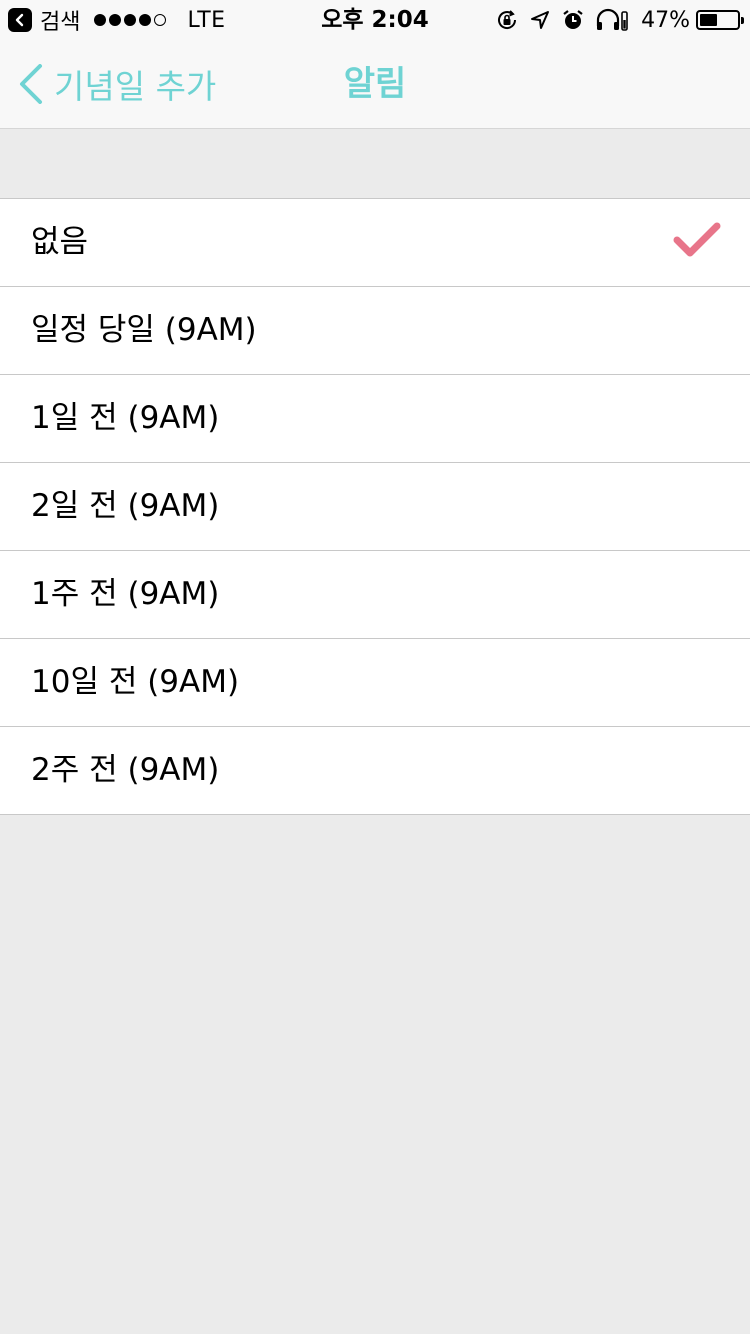 The image size is (750, 1334). What do you see at coordinates (375, 682) in the screenshot?
I see `list-item: 10일 전 (9AM)` at bounding box center [375, 682].